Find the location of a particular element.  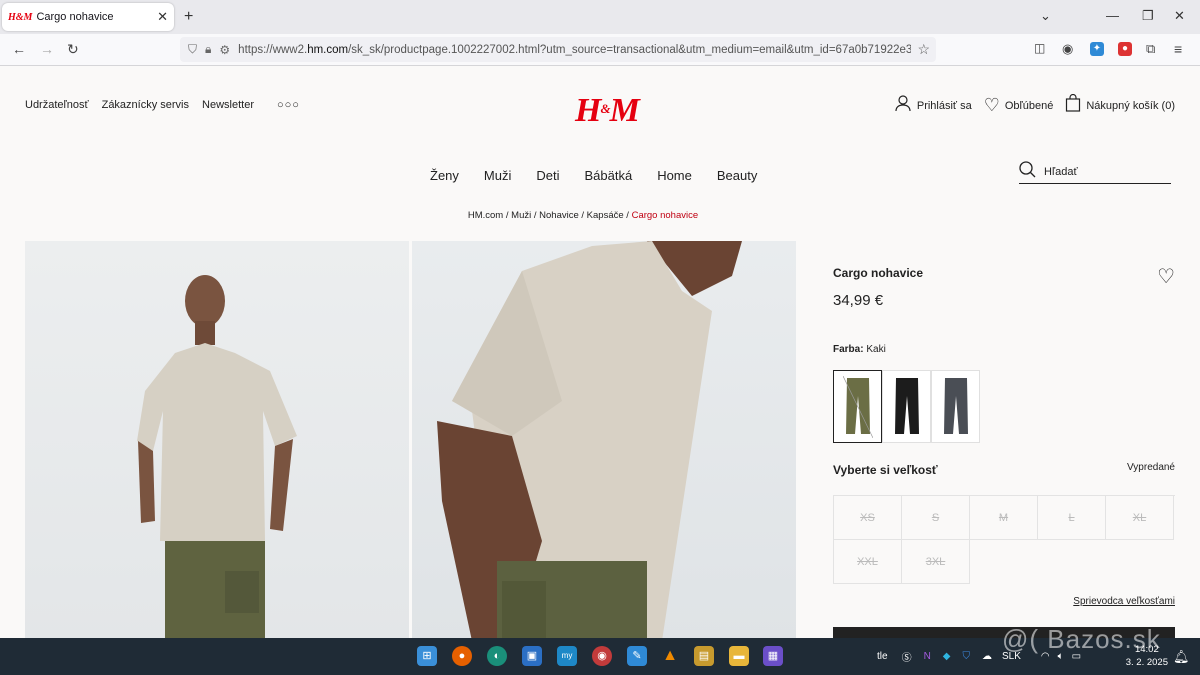

extension-badge-icon: ● is located at coordinates (1125, 49).